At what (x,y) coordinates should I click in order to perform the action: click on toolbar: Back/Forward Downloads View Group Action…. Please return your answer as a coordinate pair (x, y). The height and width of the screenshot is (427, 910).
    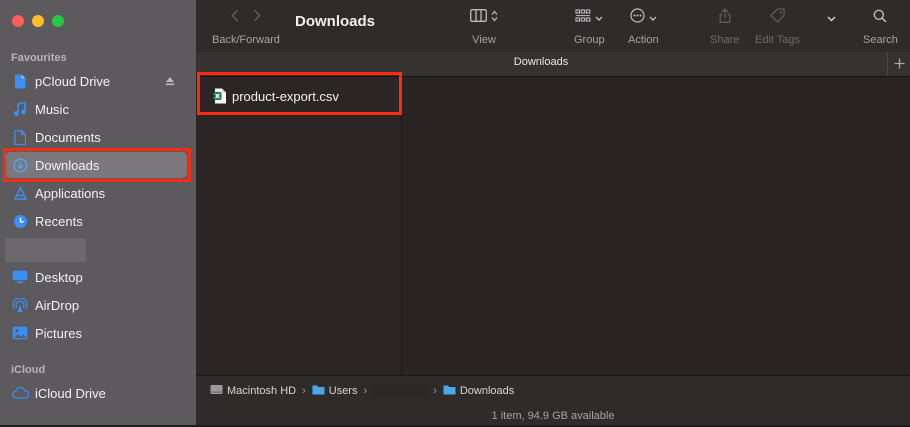
    Looking at the image, I should click on (553, 26).